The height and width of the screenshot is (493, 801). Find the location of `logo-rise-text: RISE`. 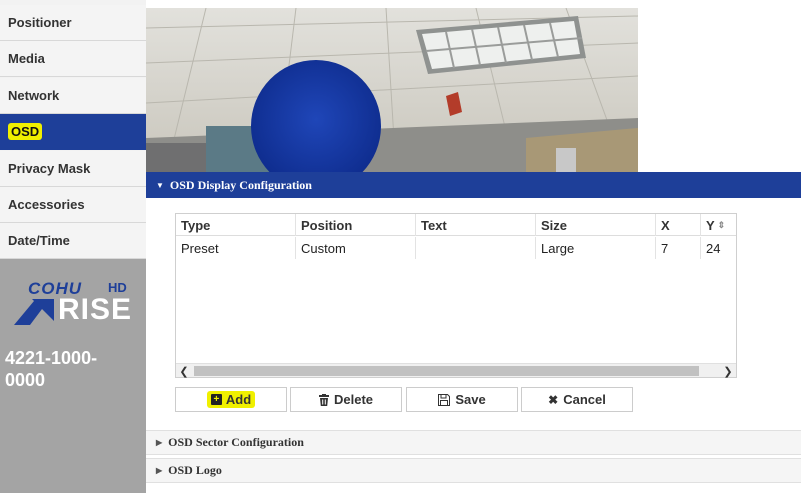

logo-rise-text: RISE is located at coordinates (95, 309).